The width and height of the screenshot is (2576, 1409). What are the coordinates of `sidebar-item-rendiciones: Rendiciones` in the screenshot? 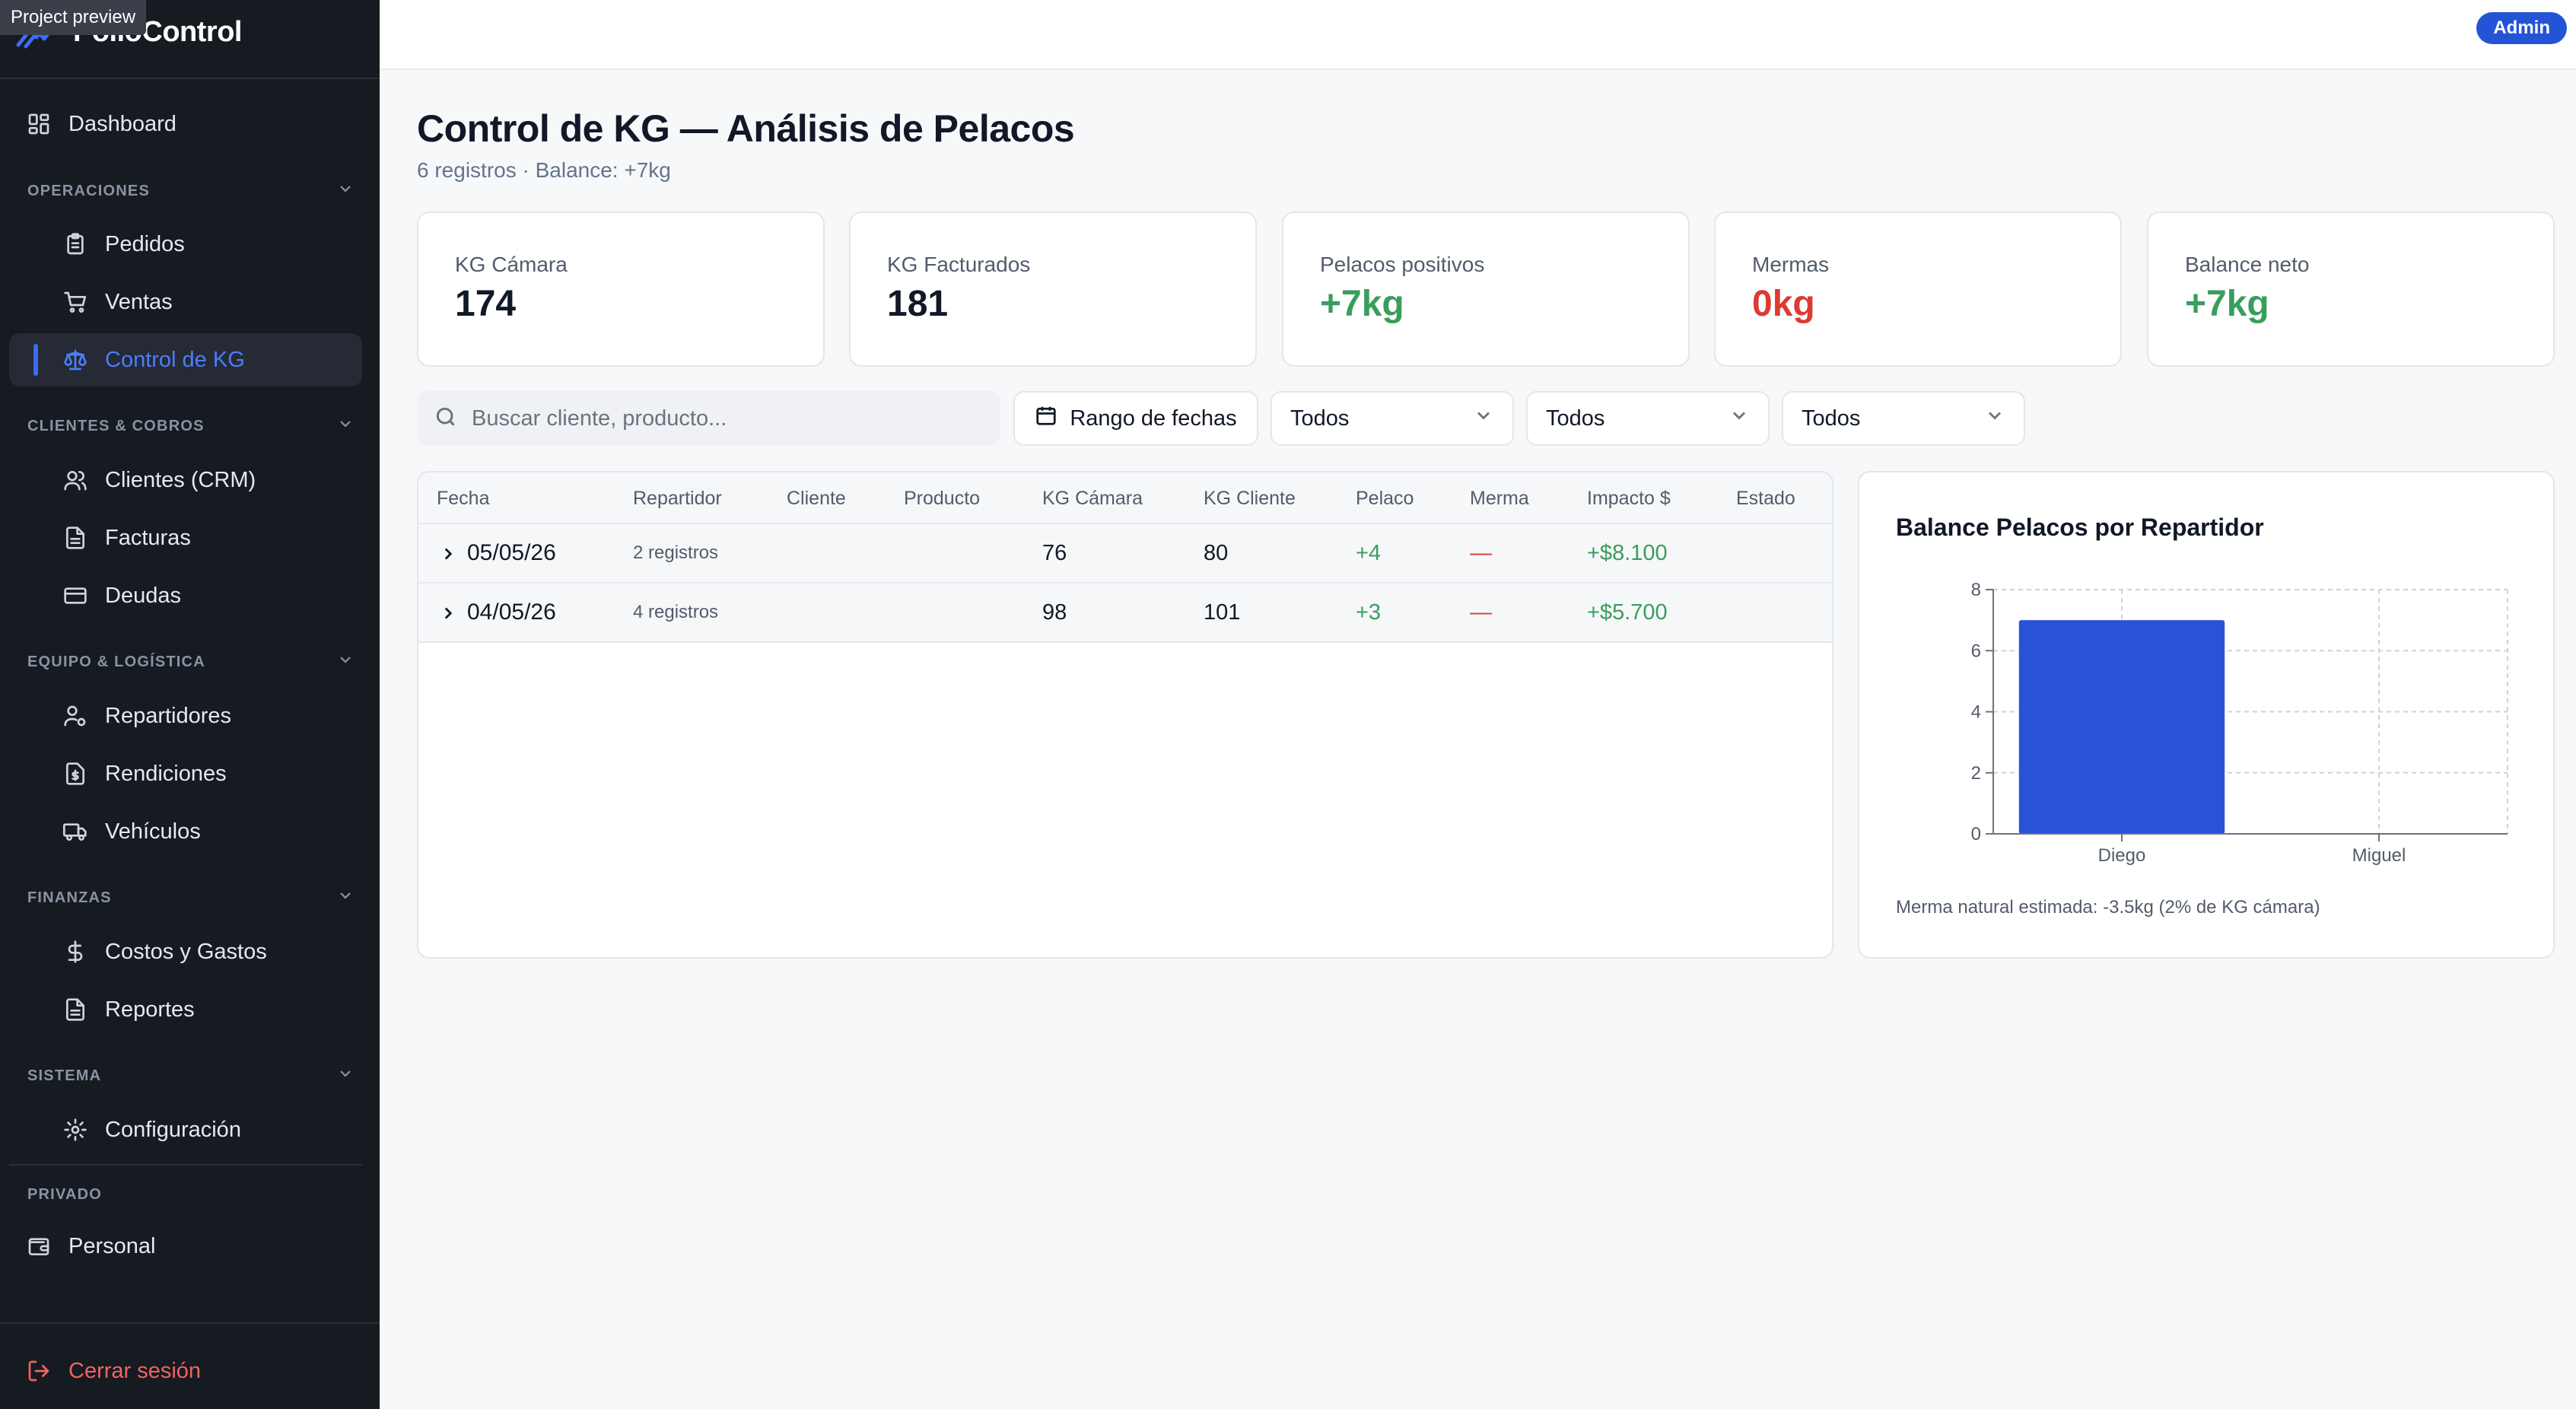 It's located at (185, 773).